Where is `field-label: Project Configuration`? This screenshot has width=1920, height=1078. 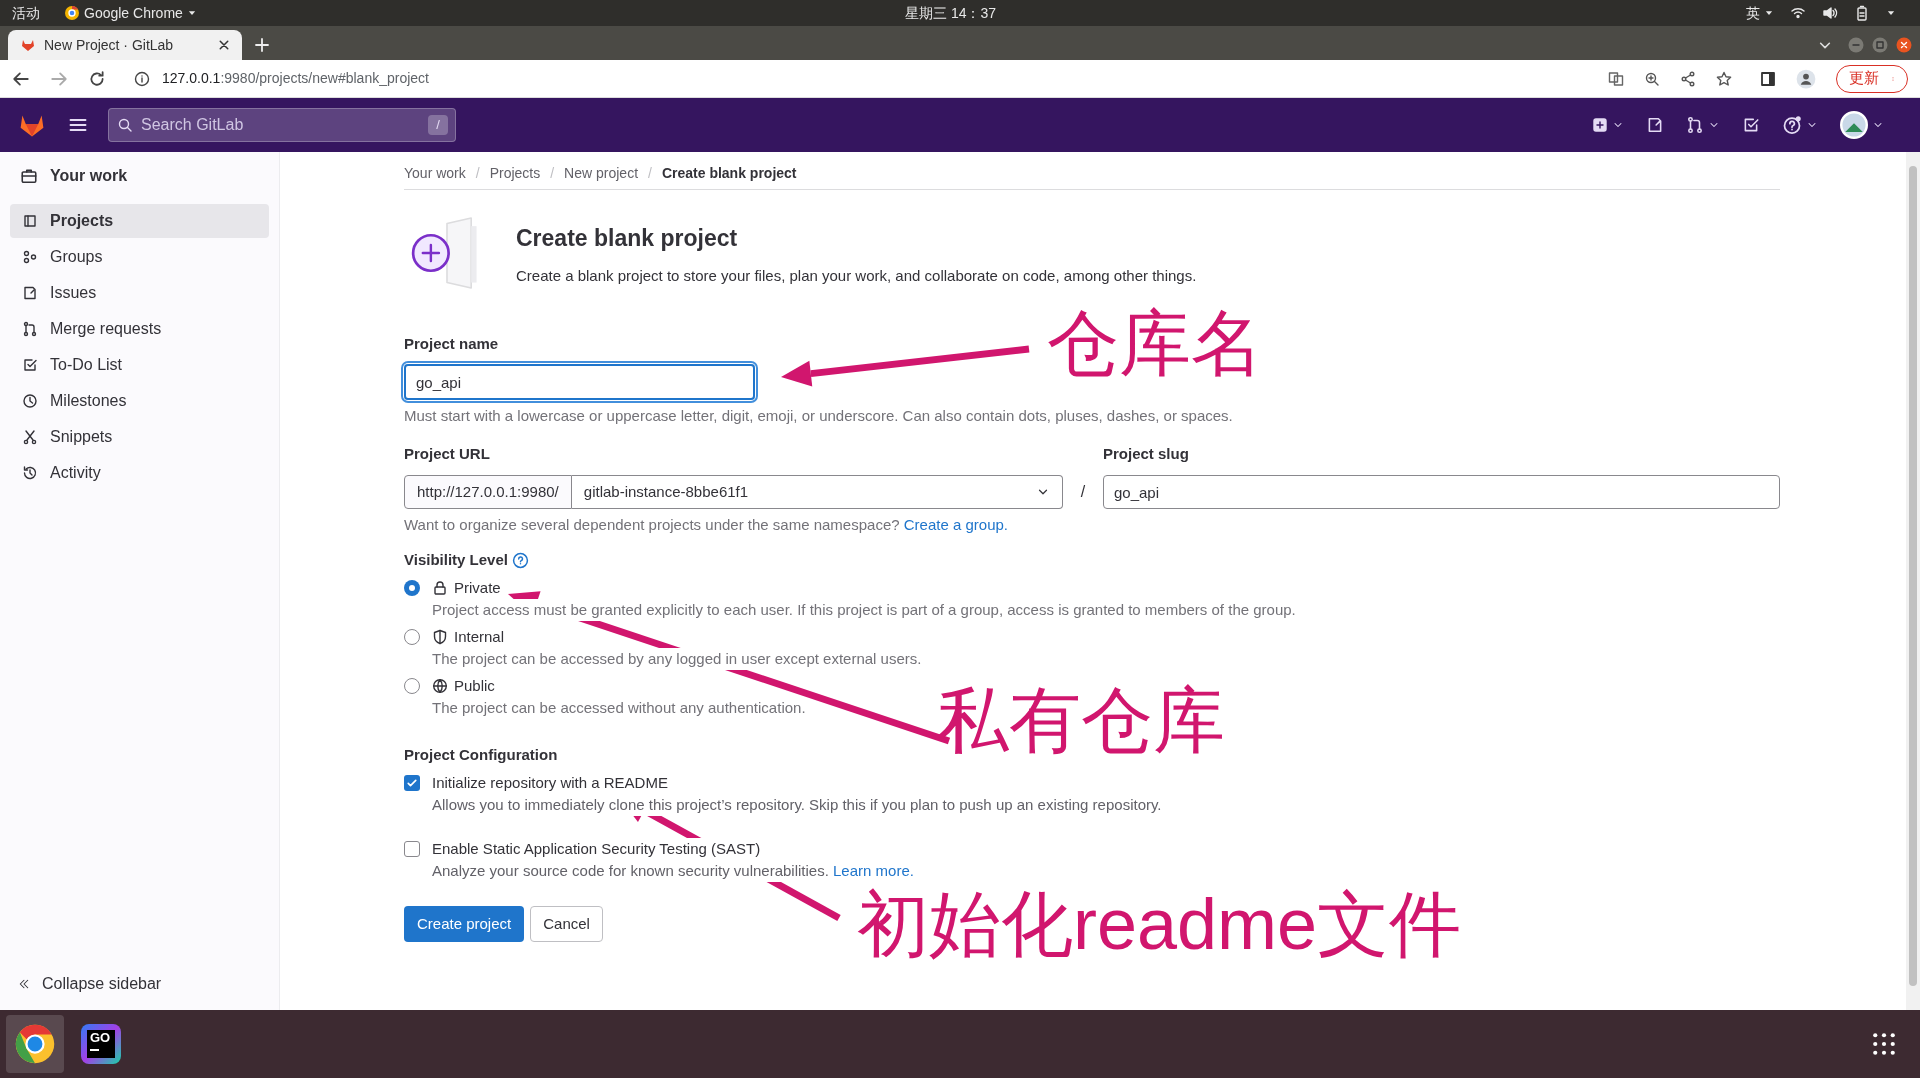 field-label: Project Configuration is located at coordinates (481, 755).